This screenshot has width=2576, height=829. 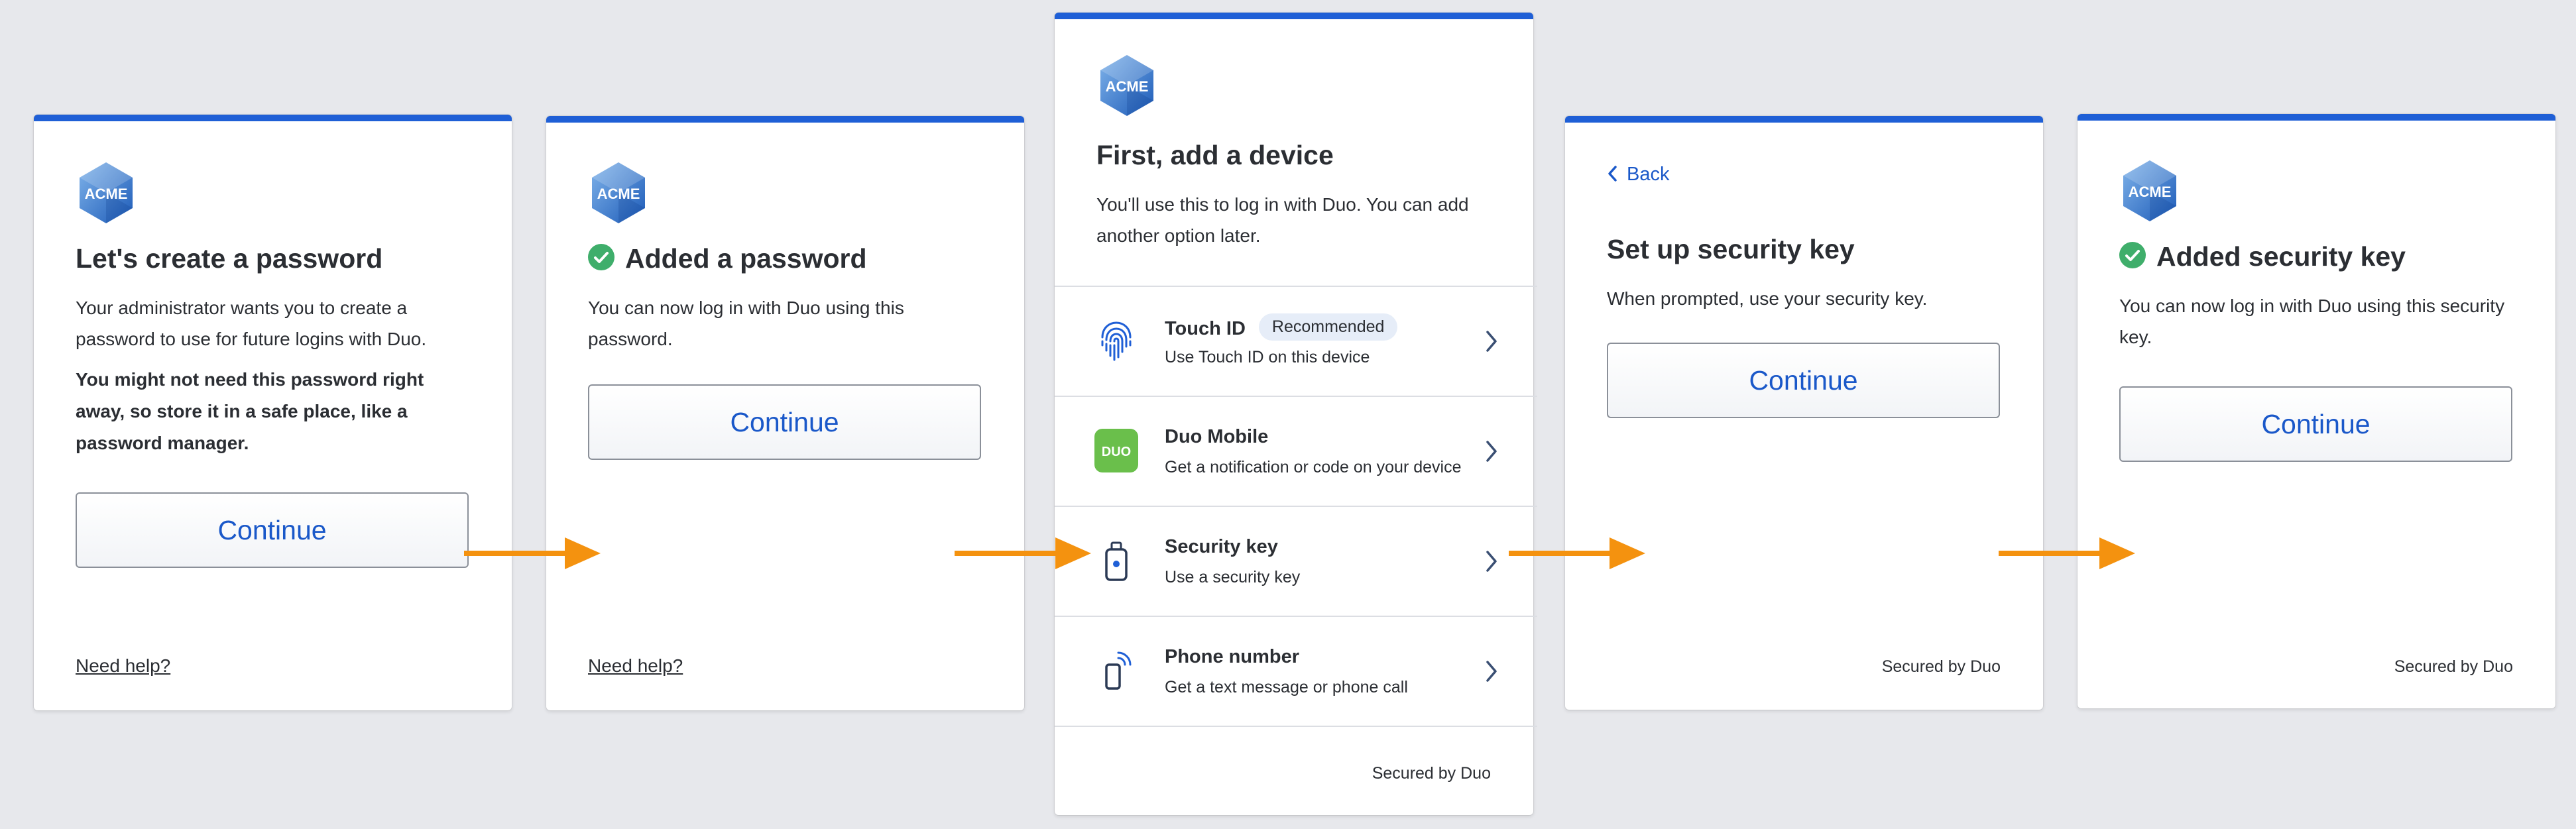 I want to click on device-description: Use a security key, so click(x=1233, y=577).